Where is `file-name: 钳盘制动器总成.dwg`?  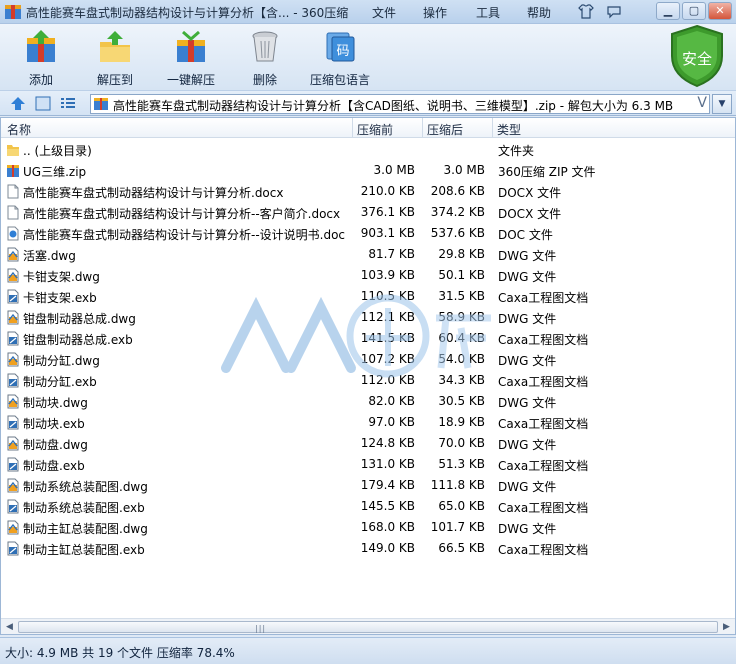
file-name: 钳盘制动器总成.dwg is located at coordinates (79, 319).